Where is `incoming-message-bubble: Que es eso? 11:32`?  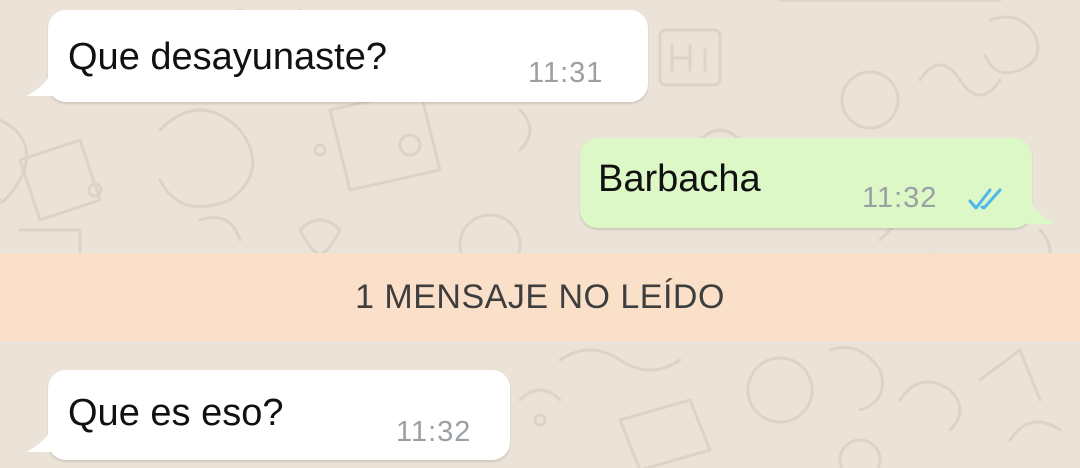
incoming-message-bubble: Que es eso? 11:32 is located at coordinates (268, 415).